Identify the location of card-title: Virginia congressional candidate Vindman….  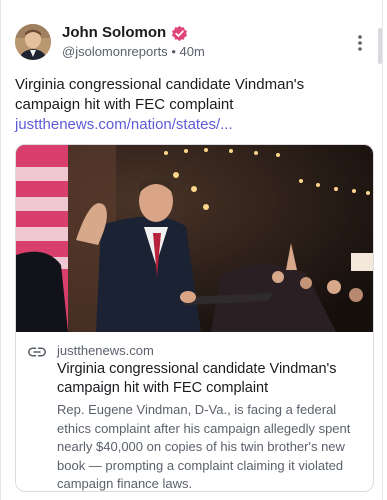
(210, 379).